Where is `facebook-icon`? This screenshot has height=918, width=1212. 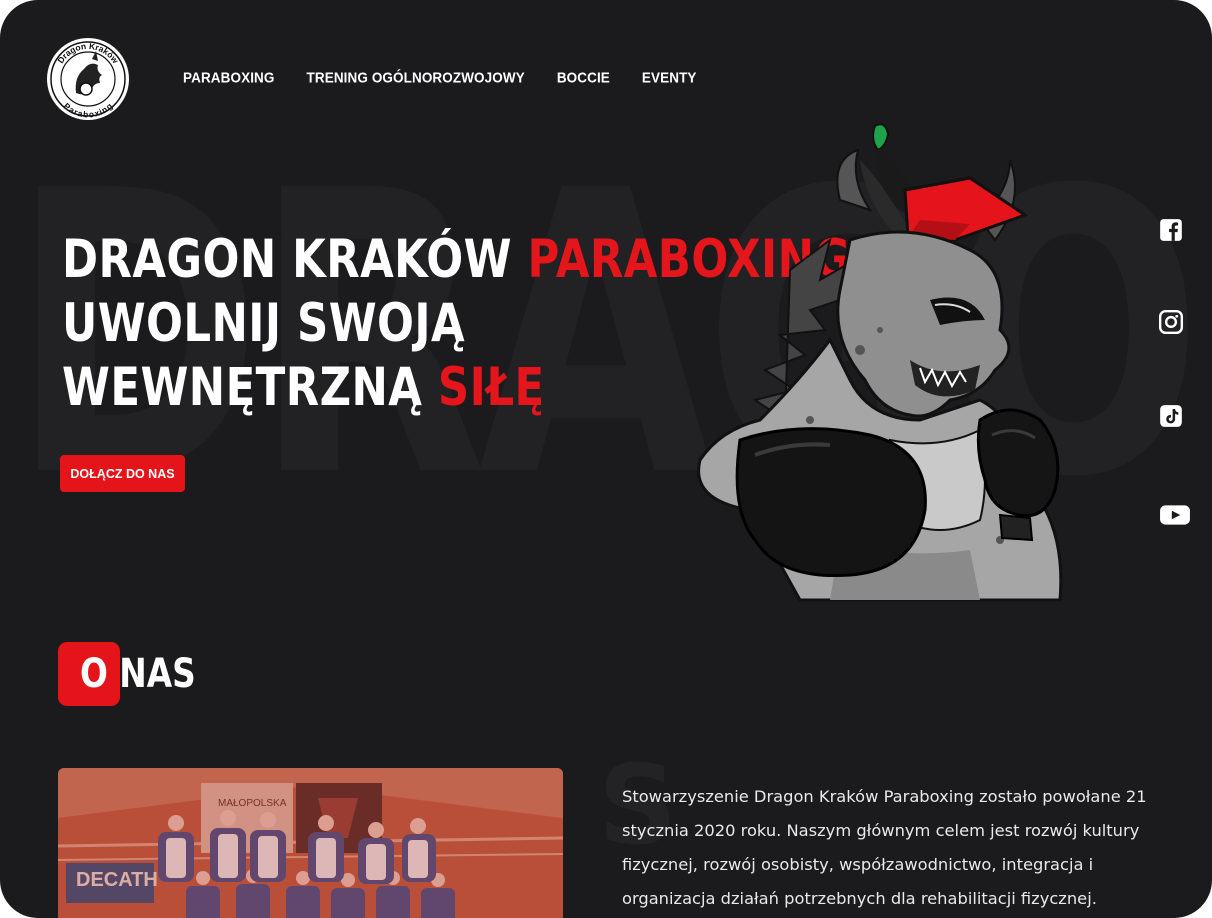
facebook-icon is located at coordinates (1171, 230).